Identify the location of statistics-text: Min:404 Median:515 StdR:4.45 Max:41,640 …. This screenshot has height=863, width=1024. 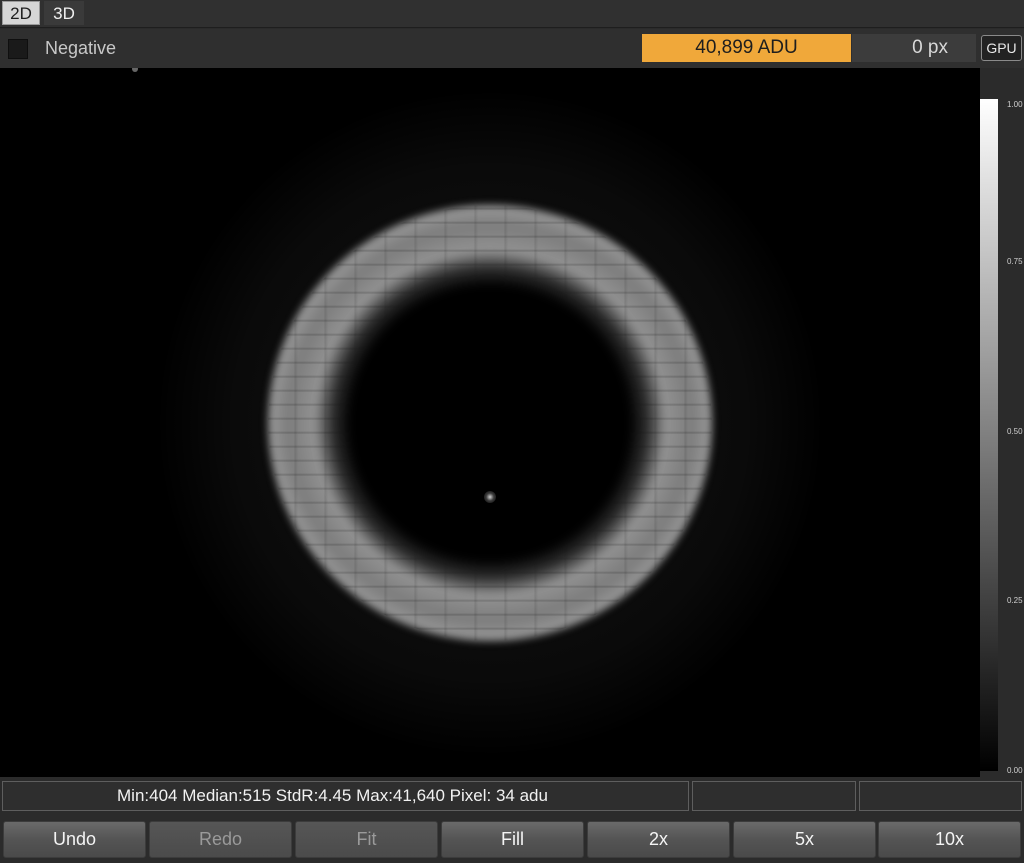
(332, 795).